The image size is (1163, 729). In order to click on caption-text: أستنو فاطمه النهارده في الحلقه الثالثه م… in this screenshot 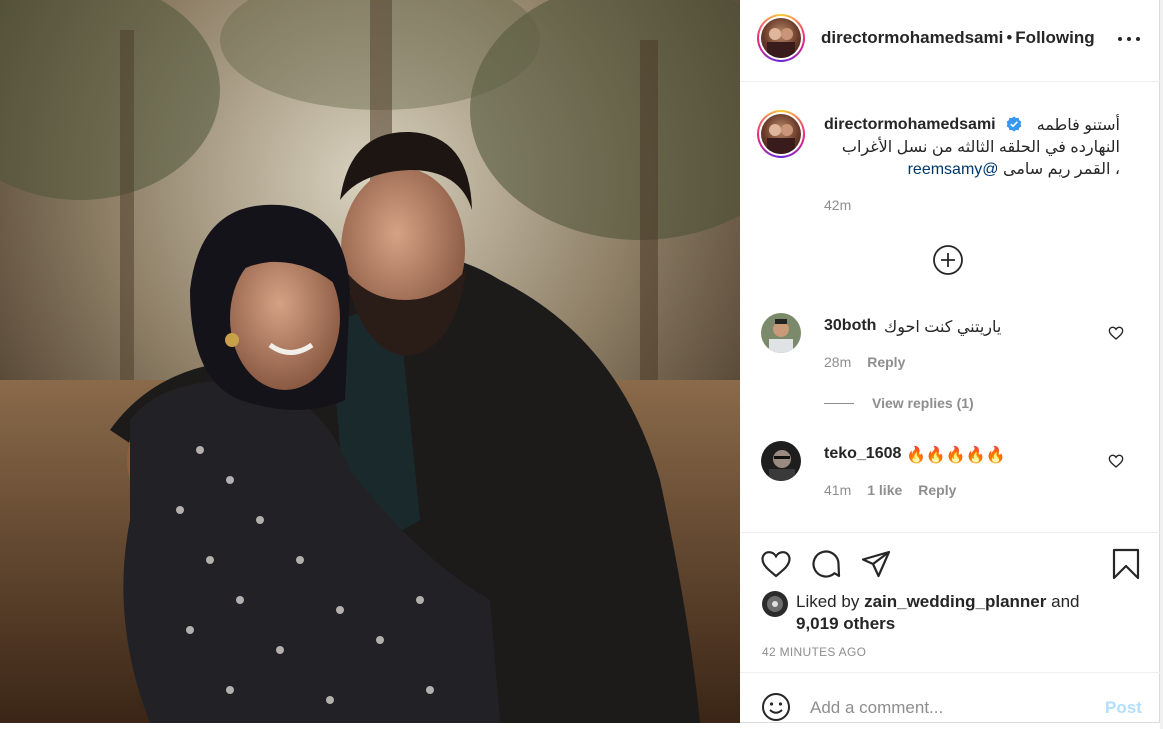, I will do `click(972, 148)`.